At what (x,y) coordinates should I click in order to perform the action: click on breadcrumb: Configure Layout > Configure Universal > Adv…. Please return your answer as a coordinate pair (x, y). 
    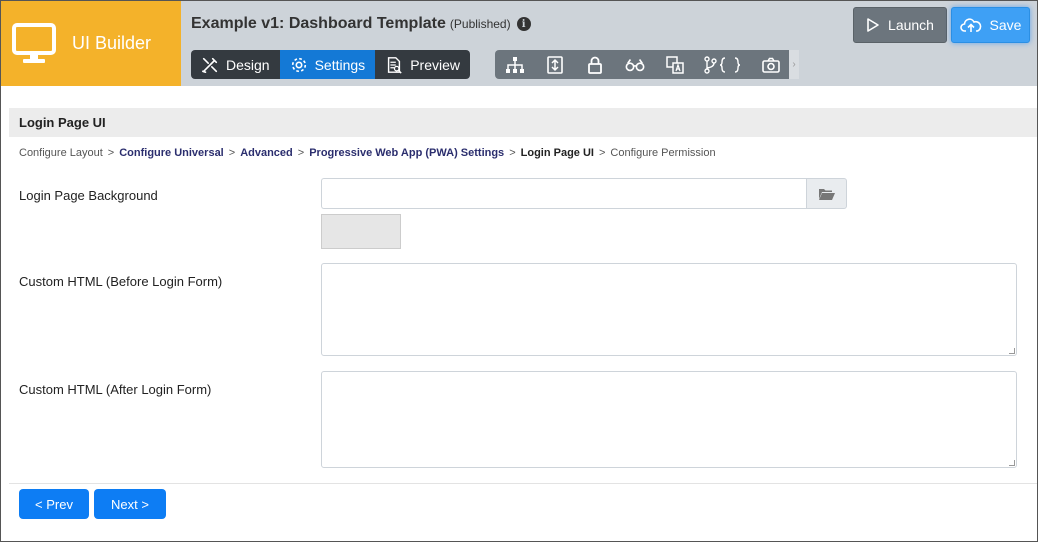
    Looking at the image, I should click on (367, 153).